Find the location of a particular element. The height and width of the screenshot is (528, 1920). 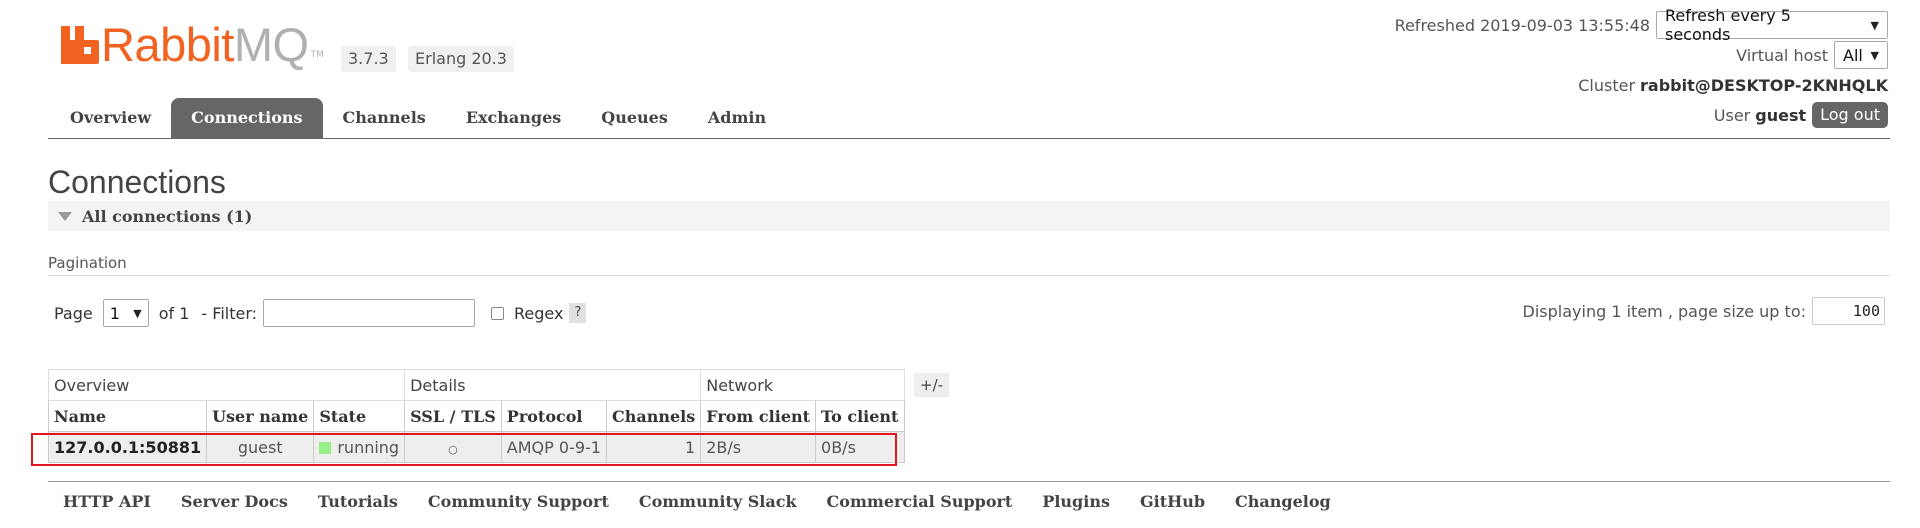

pagination-divider is located at coordinates (969, 275).